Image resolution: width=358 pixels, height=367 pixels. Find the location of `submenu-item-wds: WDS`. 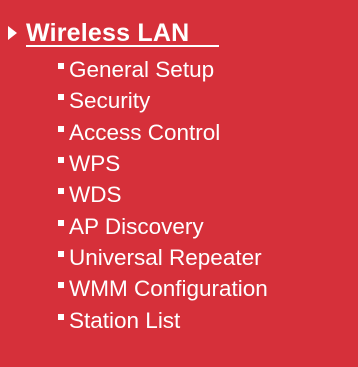

submenu-item-wds: WDS is located at coordinates (163, 194).